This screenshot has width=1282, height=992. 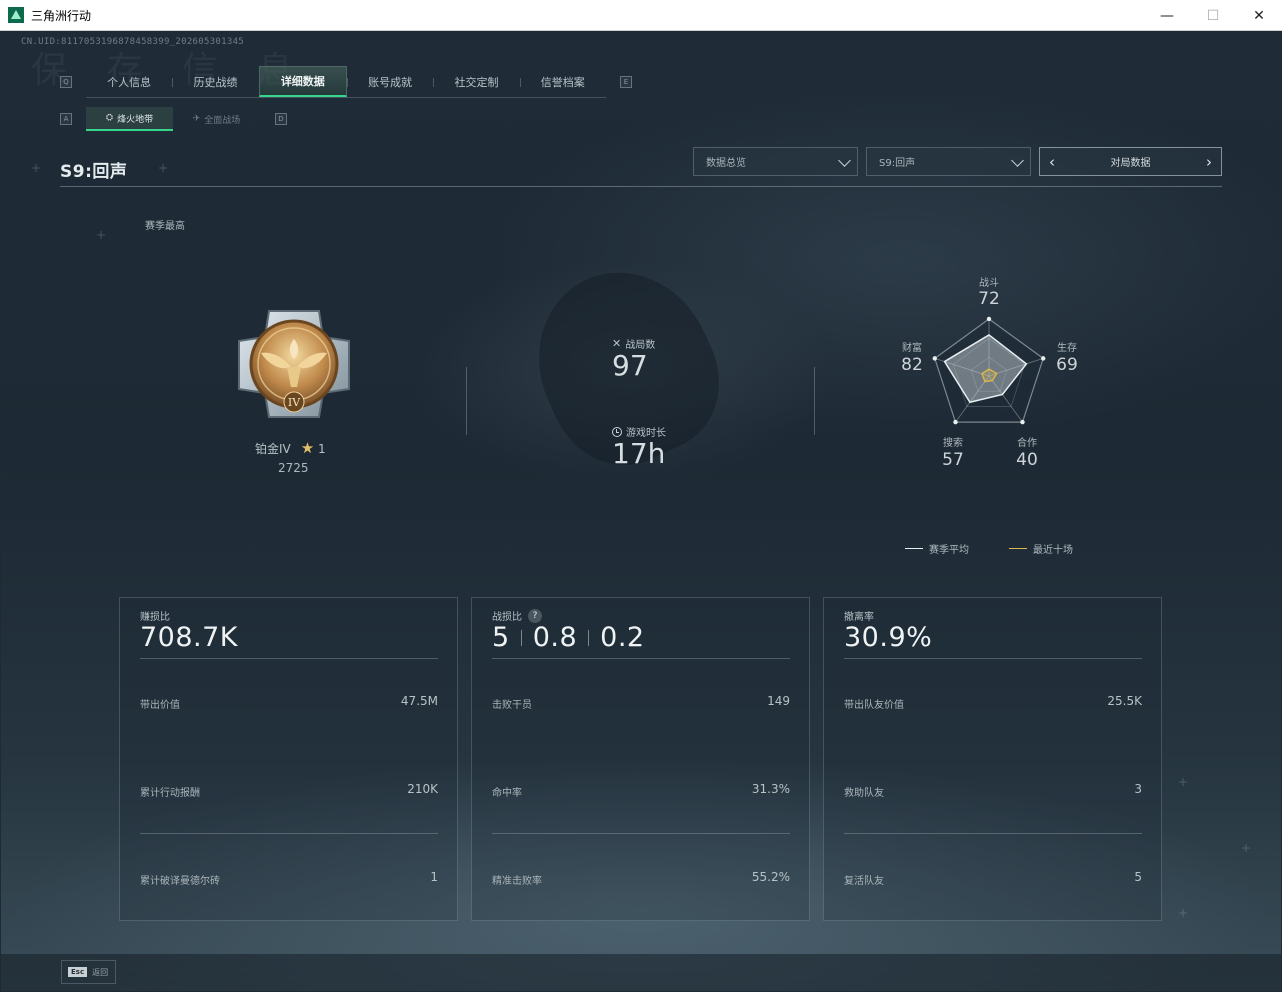 What do you see at coordinates (109, 118) in the screenshot?
I see `mode-icon: ⛭` at bounding box center [109, 118].